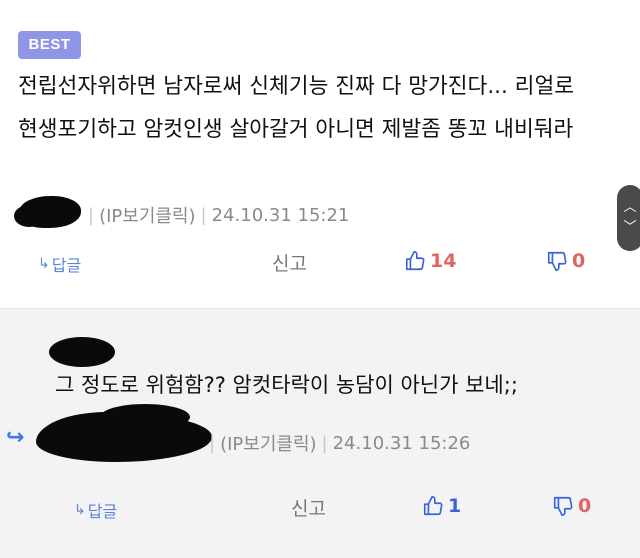  What do you see at coordinates (443, 261) in the screenshot?
I see `upvote-count: 14` at bounding box center [443, 261].